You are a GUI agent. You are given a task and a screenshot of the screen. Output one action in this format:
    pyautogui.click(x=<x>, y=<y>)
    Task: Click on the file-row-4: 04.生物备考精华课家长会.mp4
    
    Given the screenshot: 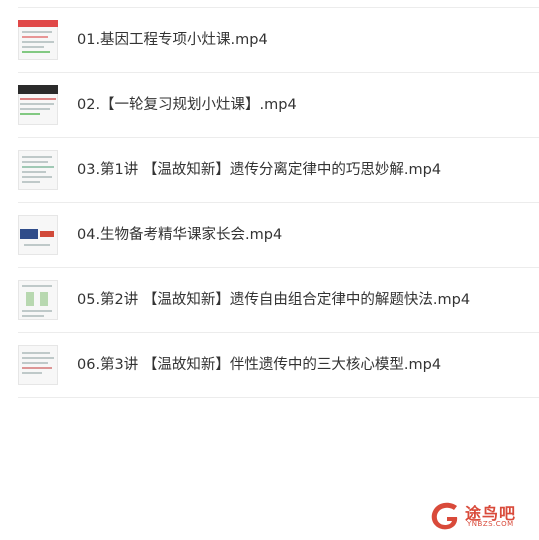 What is the action you would take?
    pyautogui.click(x=278, y=235)
    